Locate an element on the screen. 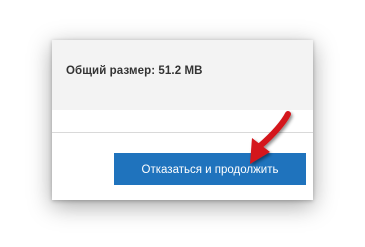 The image size is (365, 247). divider is located at coordinates (182, 132).